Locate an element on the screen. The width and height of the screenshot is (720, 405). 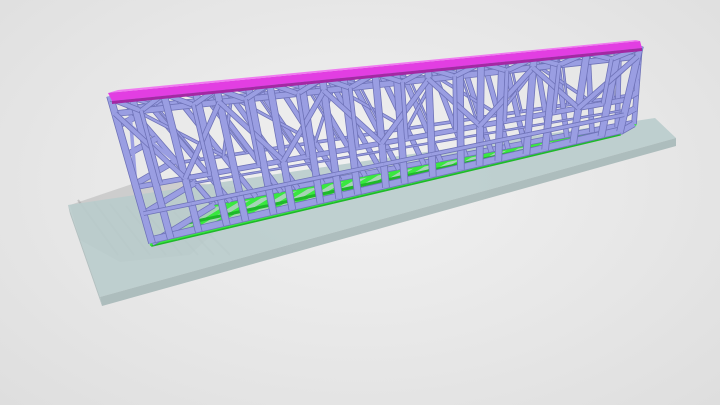
front-wall-jamb-stud is located at coordinates (455, 103).